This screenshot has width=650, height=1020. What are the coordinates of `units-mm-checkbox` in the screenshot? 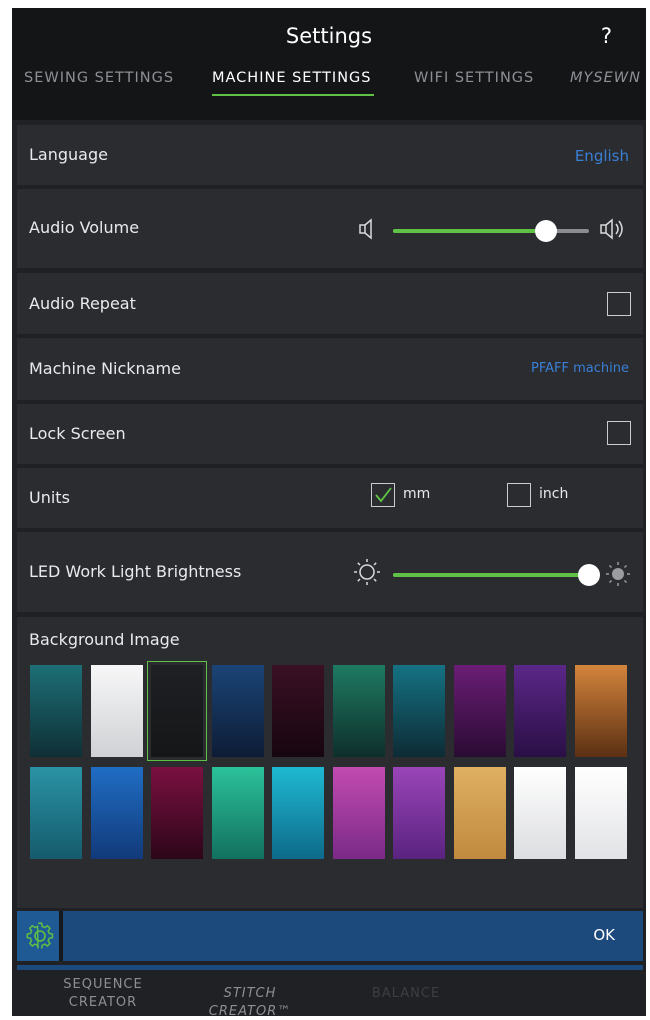 It's located at (383, 495).